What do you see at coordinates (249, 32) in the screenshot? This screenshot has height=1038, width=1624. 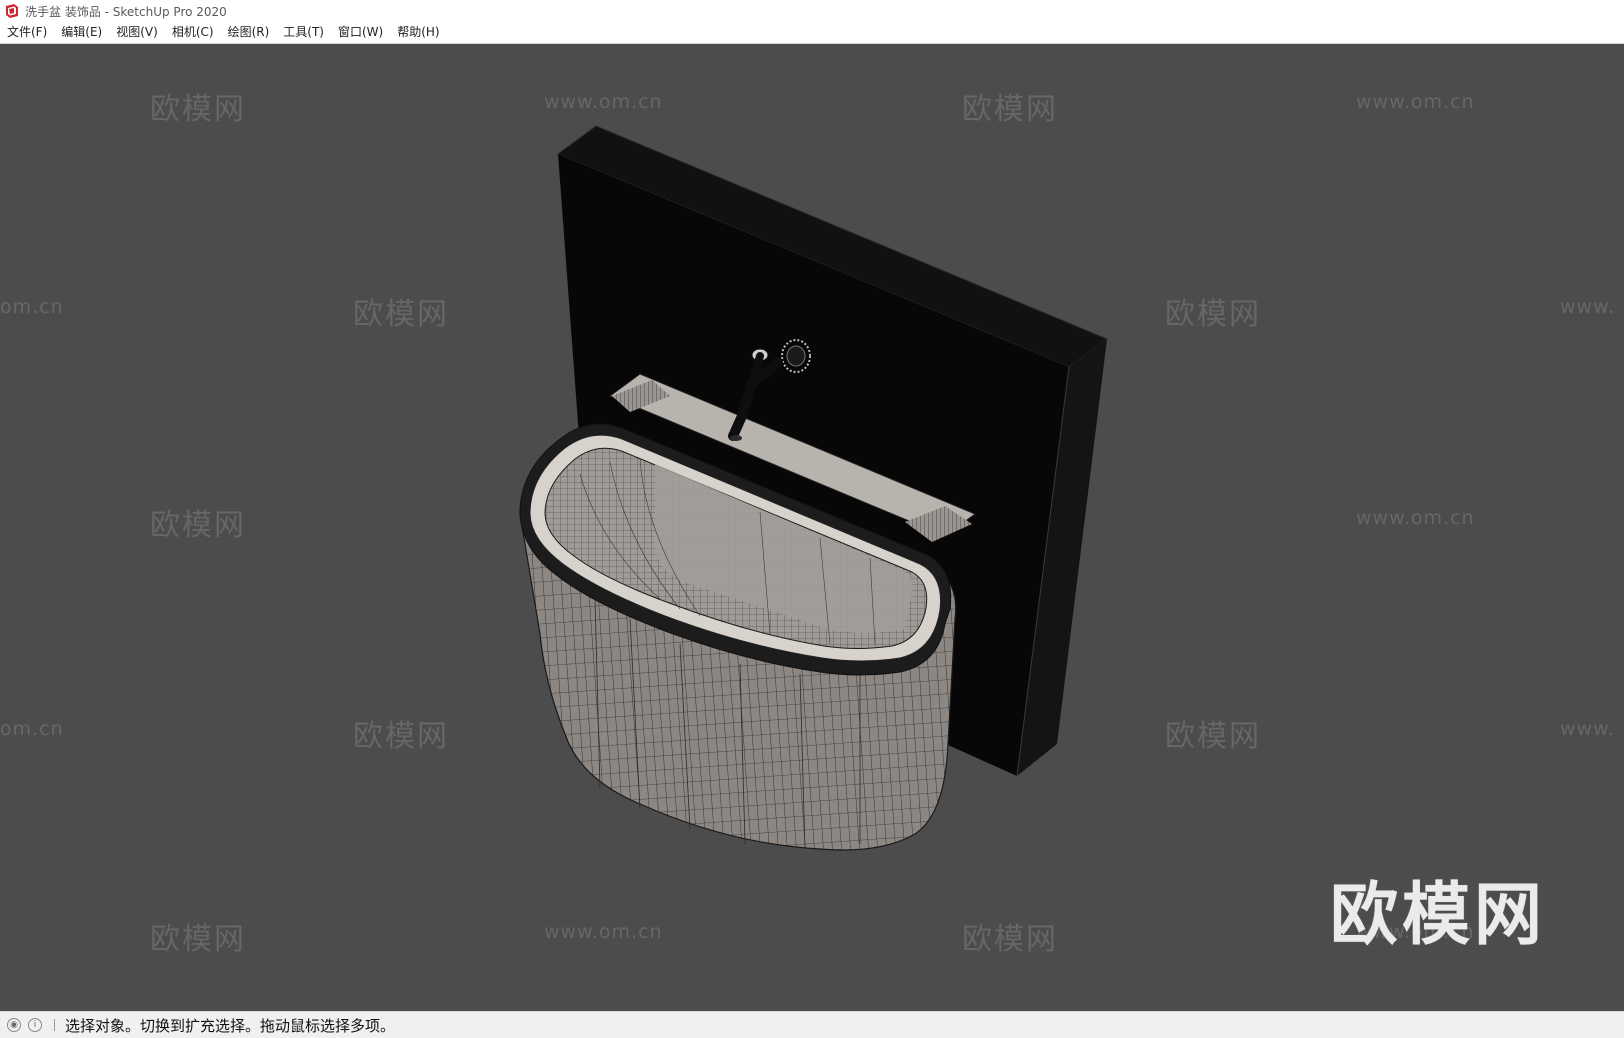 I see `menu-draw: 绘图(R)` at bounding box center [249, 32].